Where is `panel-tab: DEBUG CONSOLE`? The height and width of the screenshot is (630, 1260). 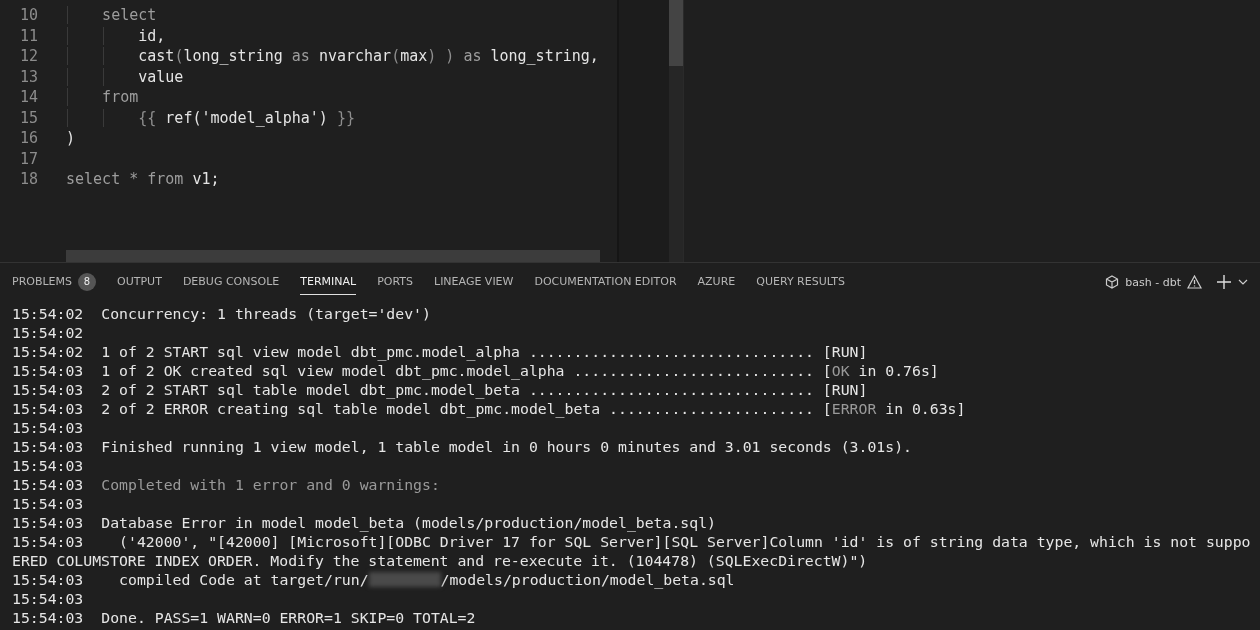 panel-tab: DEBUG CONSOLE is located at coordinates (231, 282).